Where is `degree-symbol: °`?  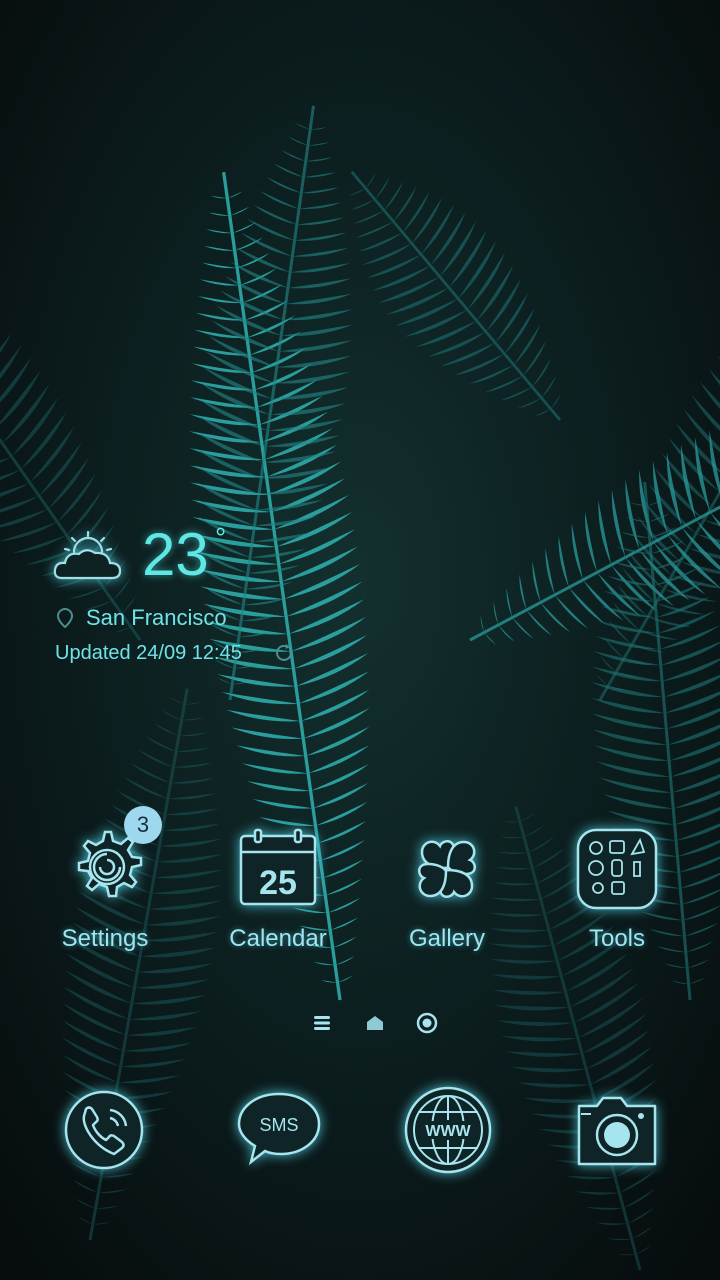 degree-symbol: ° is located at coordinates (221, 537).